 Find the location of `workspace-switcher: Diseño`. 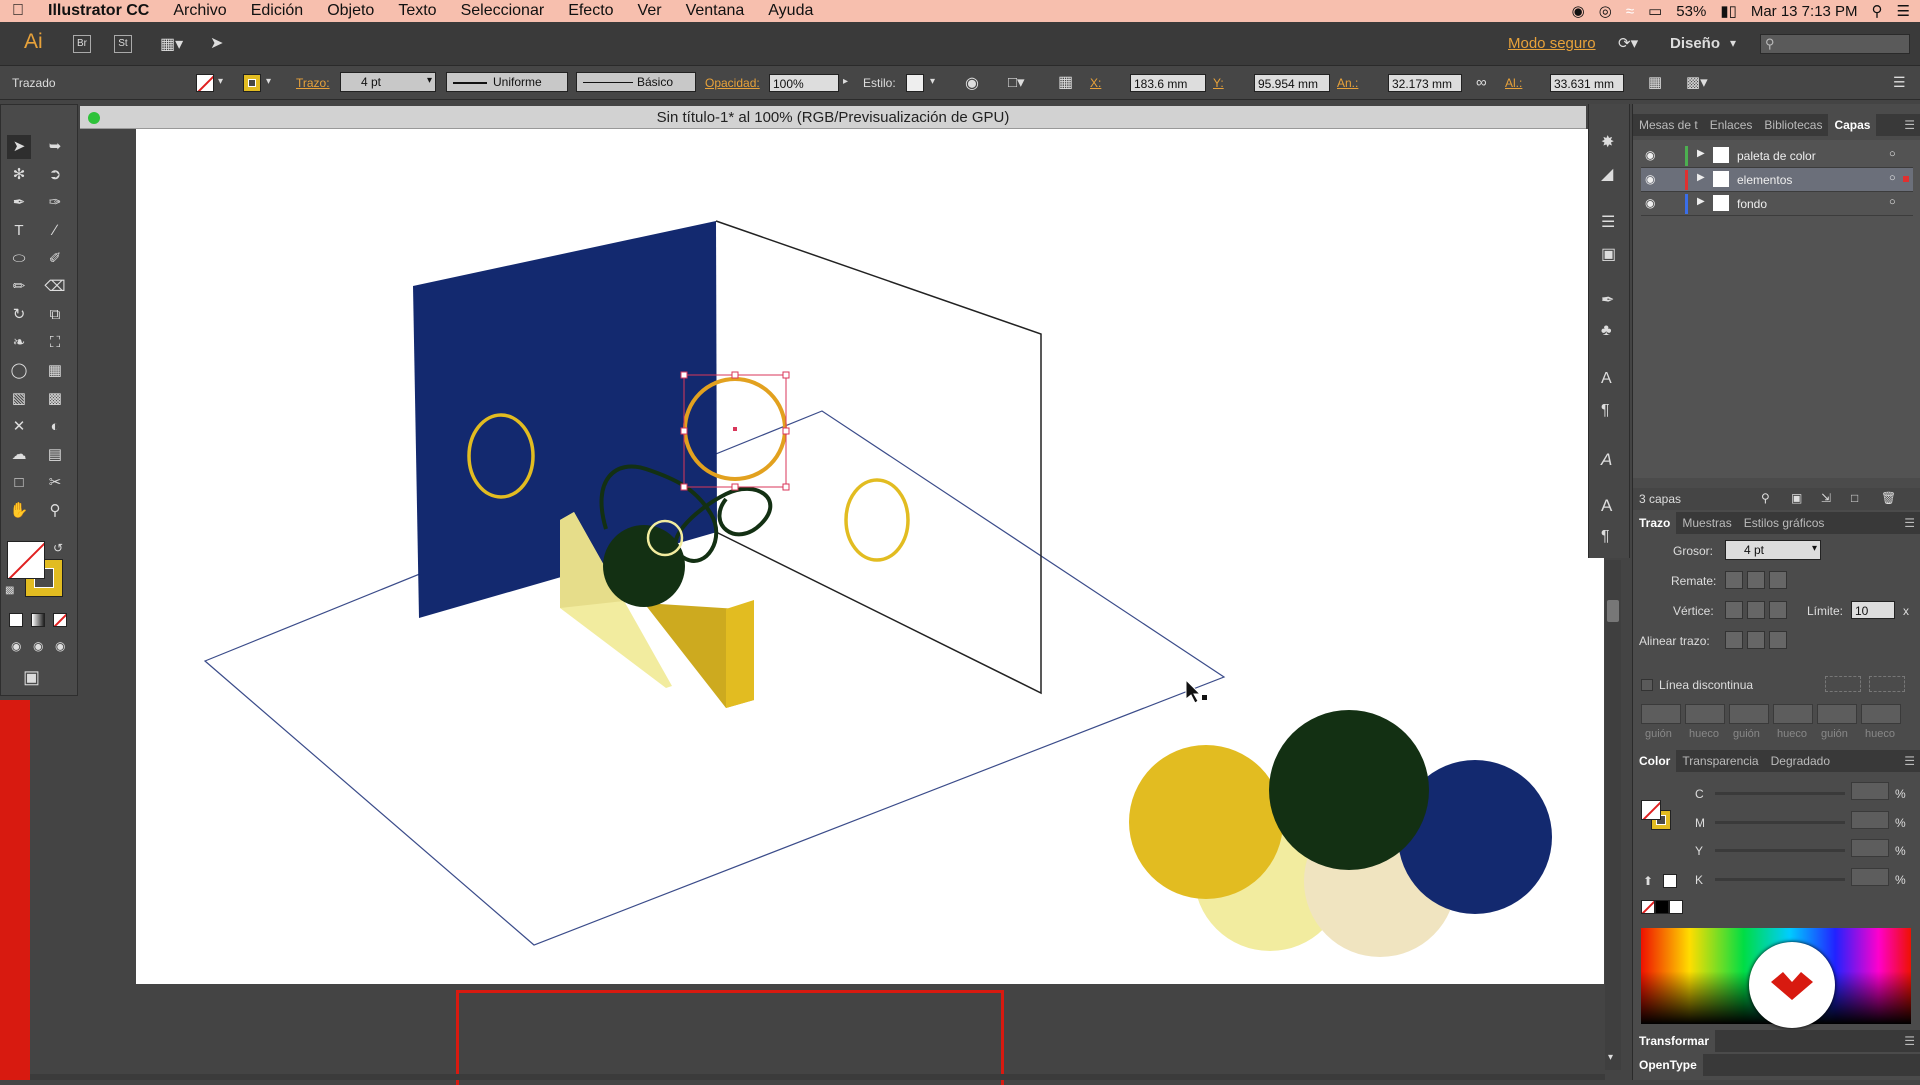

workspace-switcher: Diseño is located at coordinates (1695, 43).